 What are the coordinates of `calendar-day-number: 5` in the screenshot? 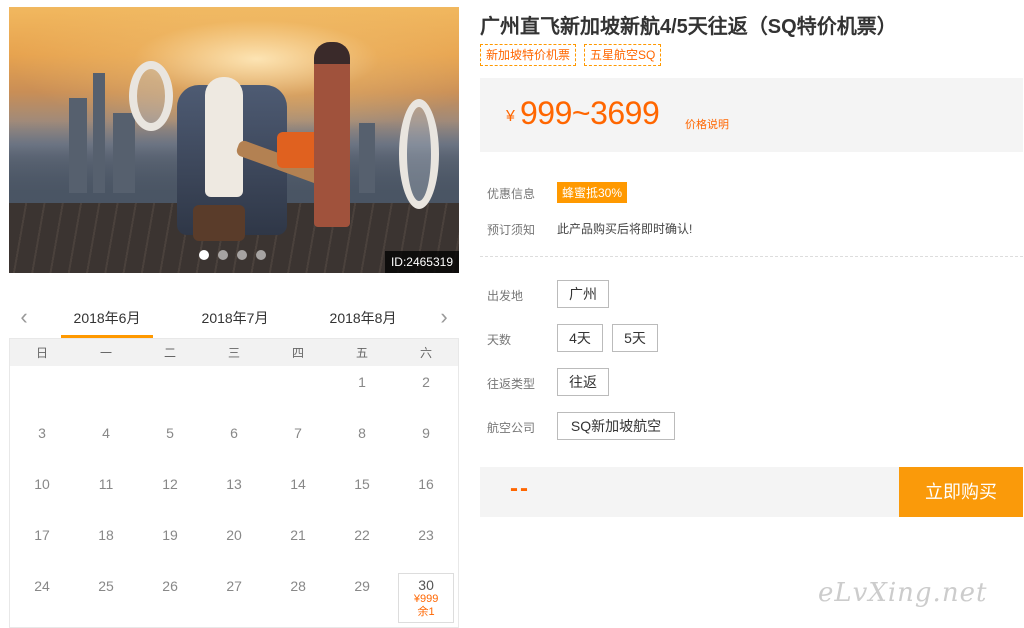 It's located at (170, 433).